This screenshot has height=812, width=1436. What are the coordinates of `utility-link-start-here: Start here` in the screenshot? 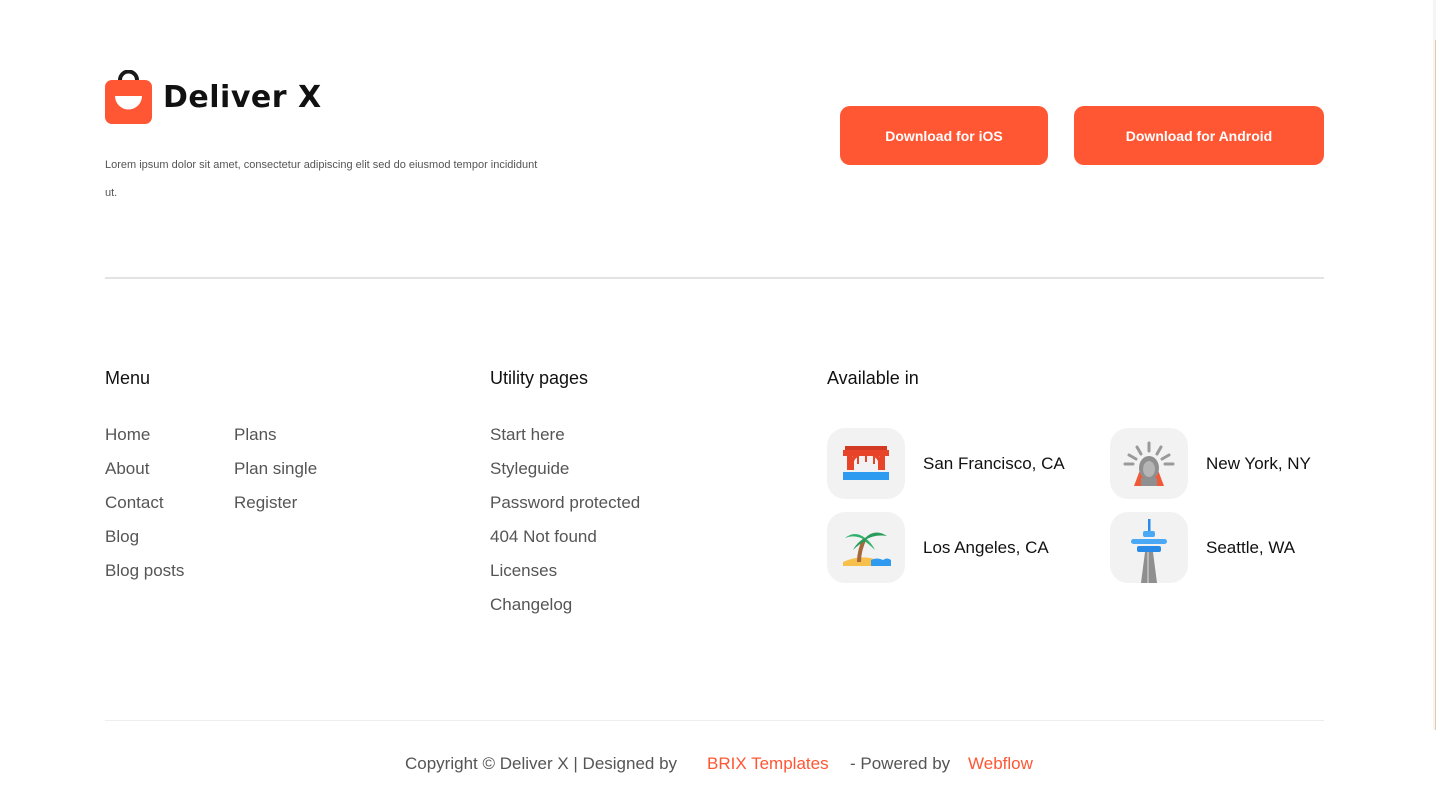 It's located at (565, 441).